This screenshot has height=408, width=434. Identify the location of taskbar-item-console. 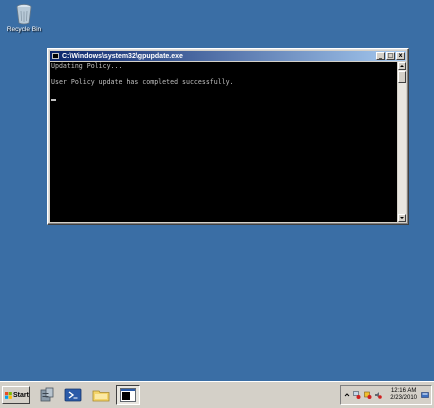
(128, 395).